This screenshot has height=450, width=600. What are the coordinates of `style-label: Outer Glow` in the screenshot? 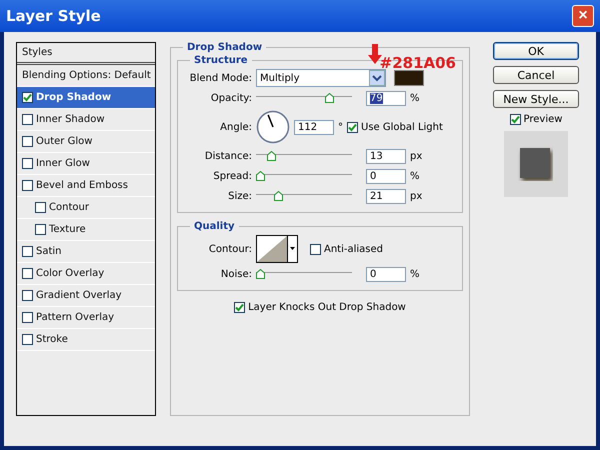 It's located at (64, 141).